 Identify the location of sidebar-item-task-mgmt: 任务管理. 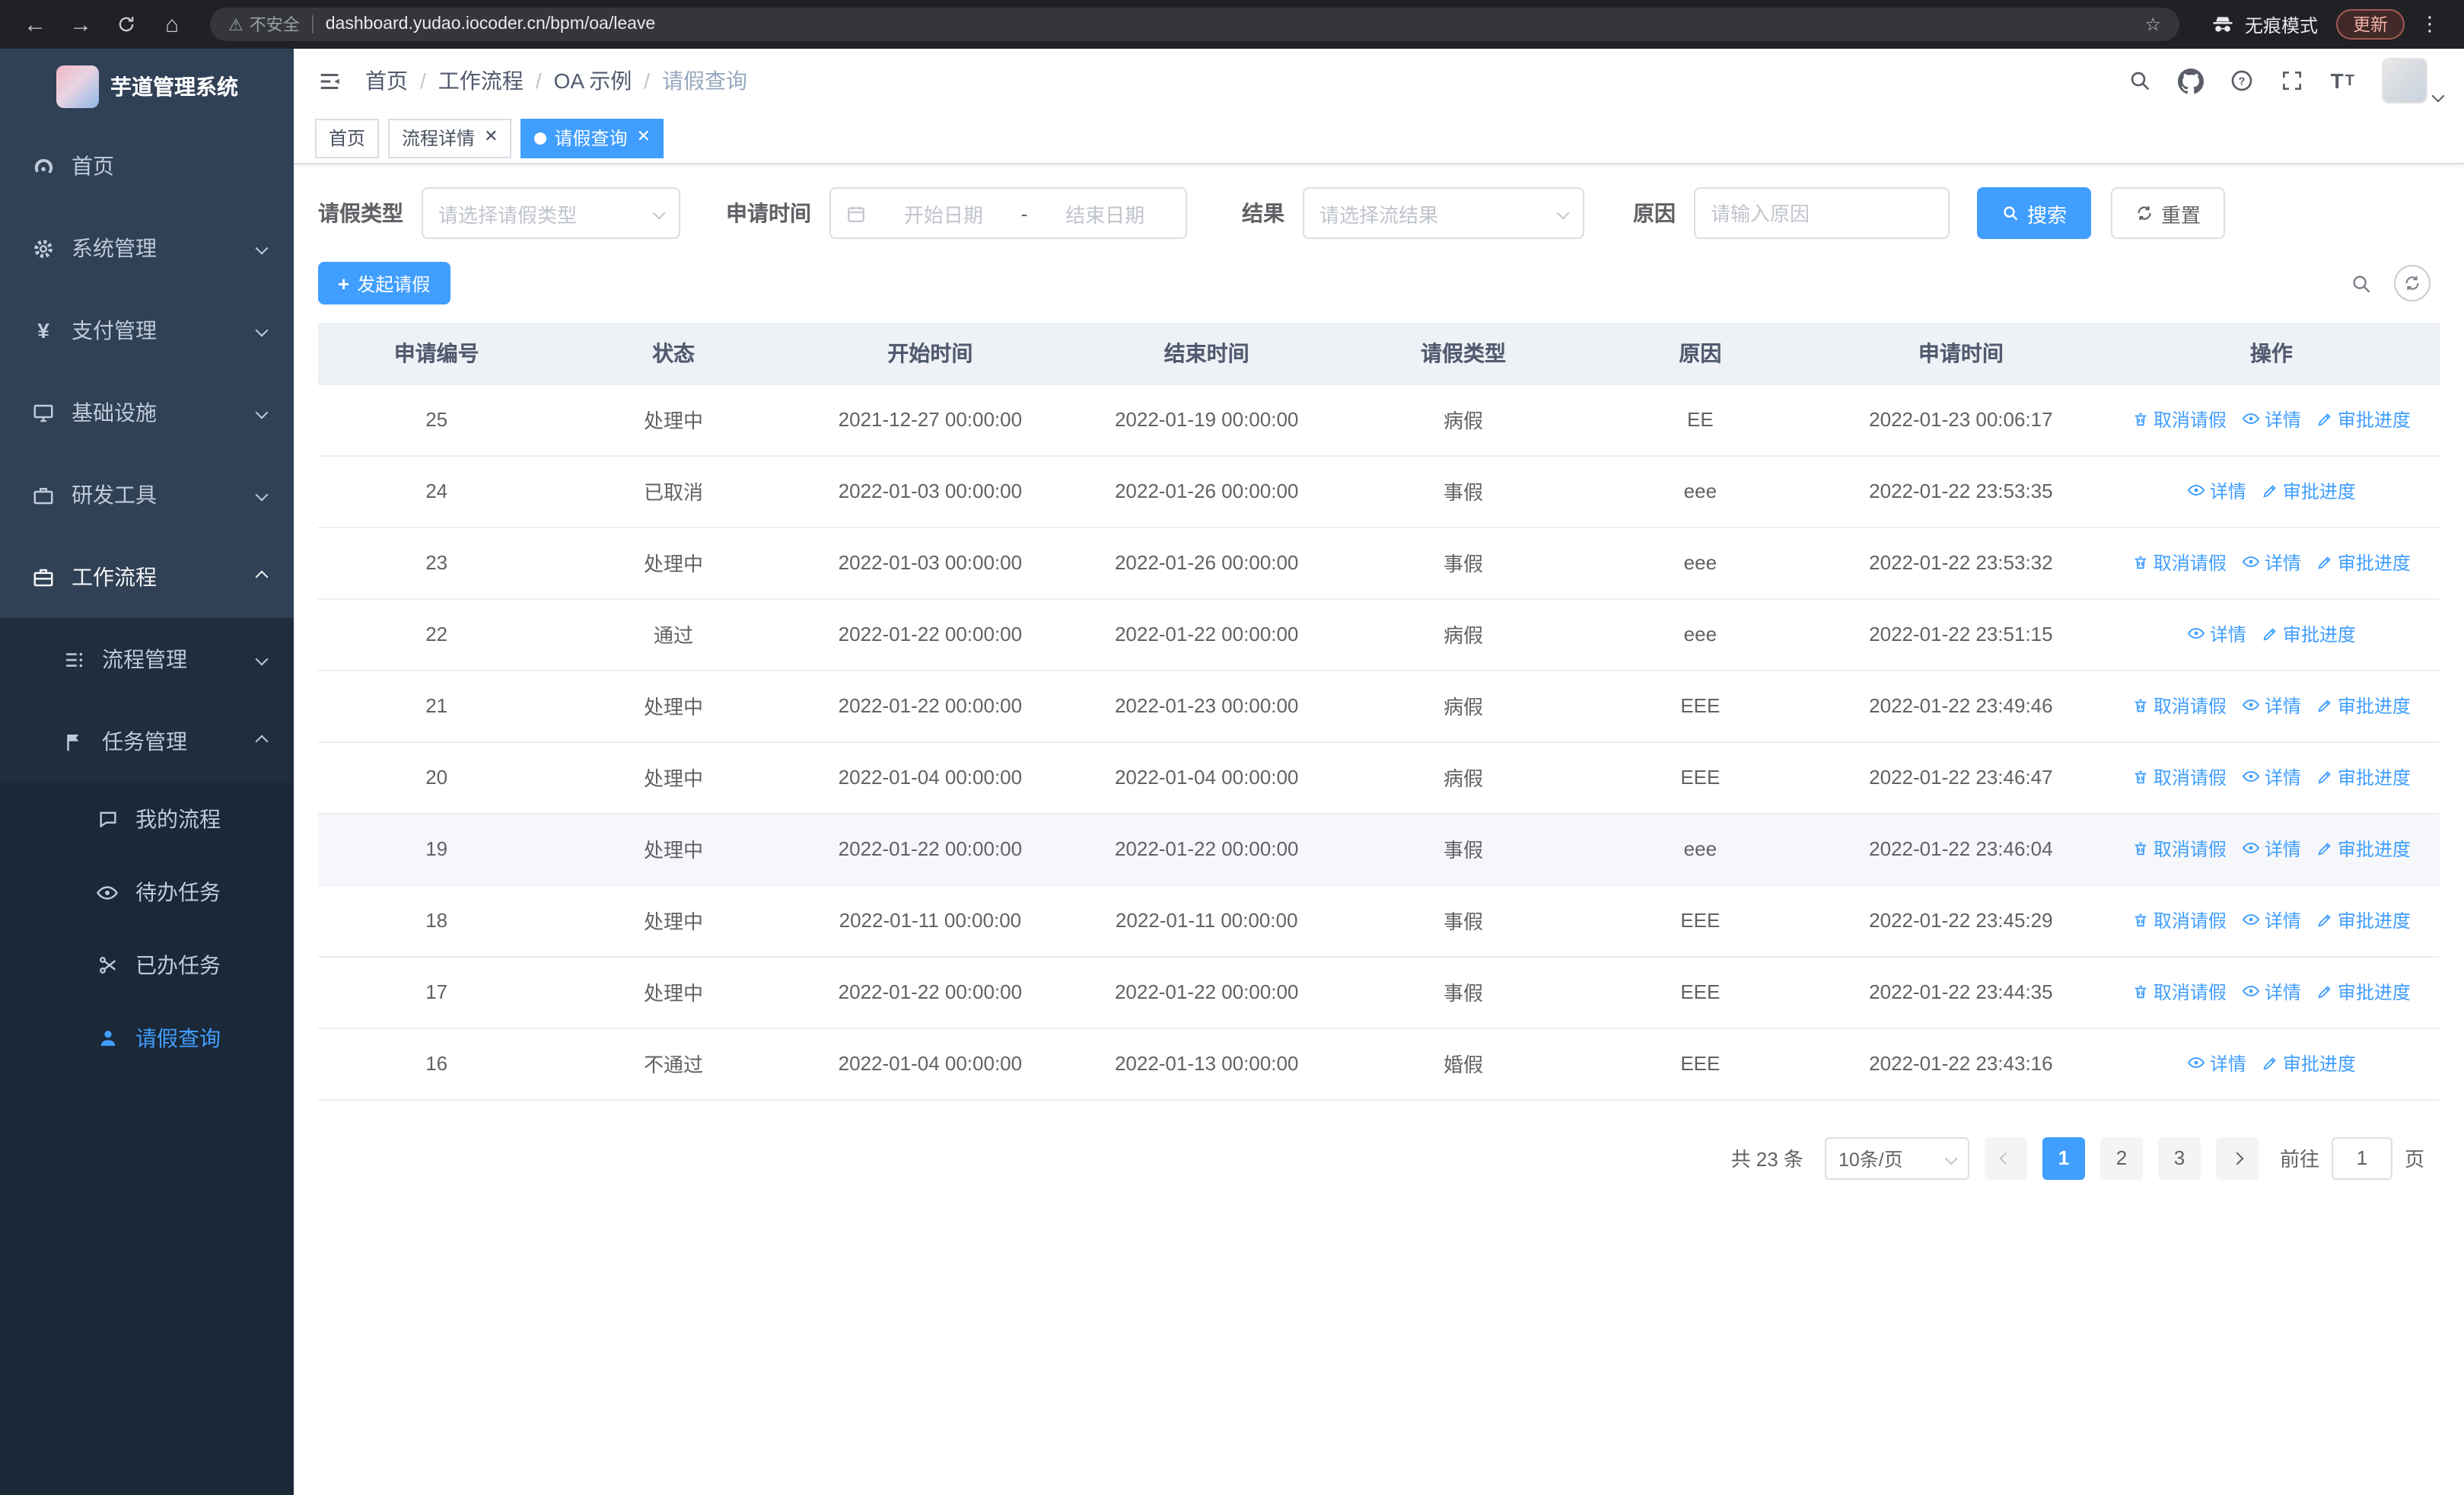
(147, 742).